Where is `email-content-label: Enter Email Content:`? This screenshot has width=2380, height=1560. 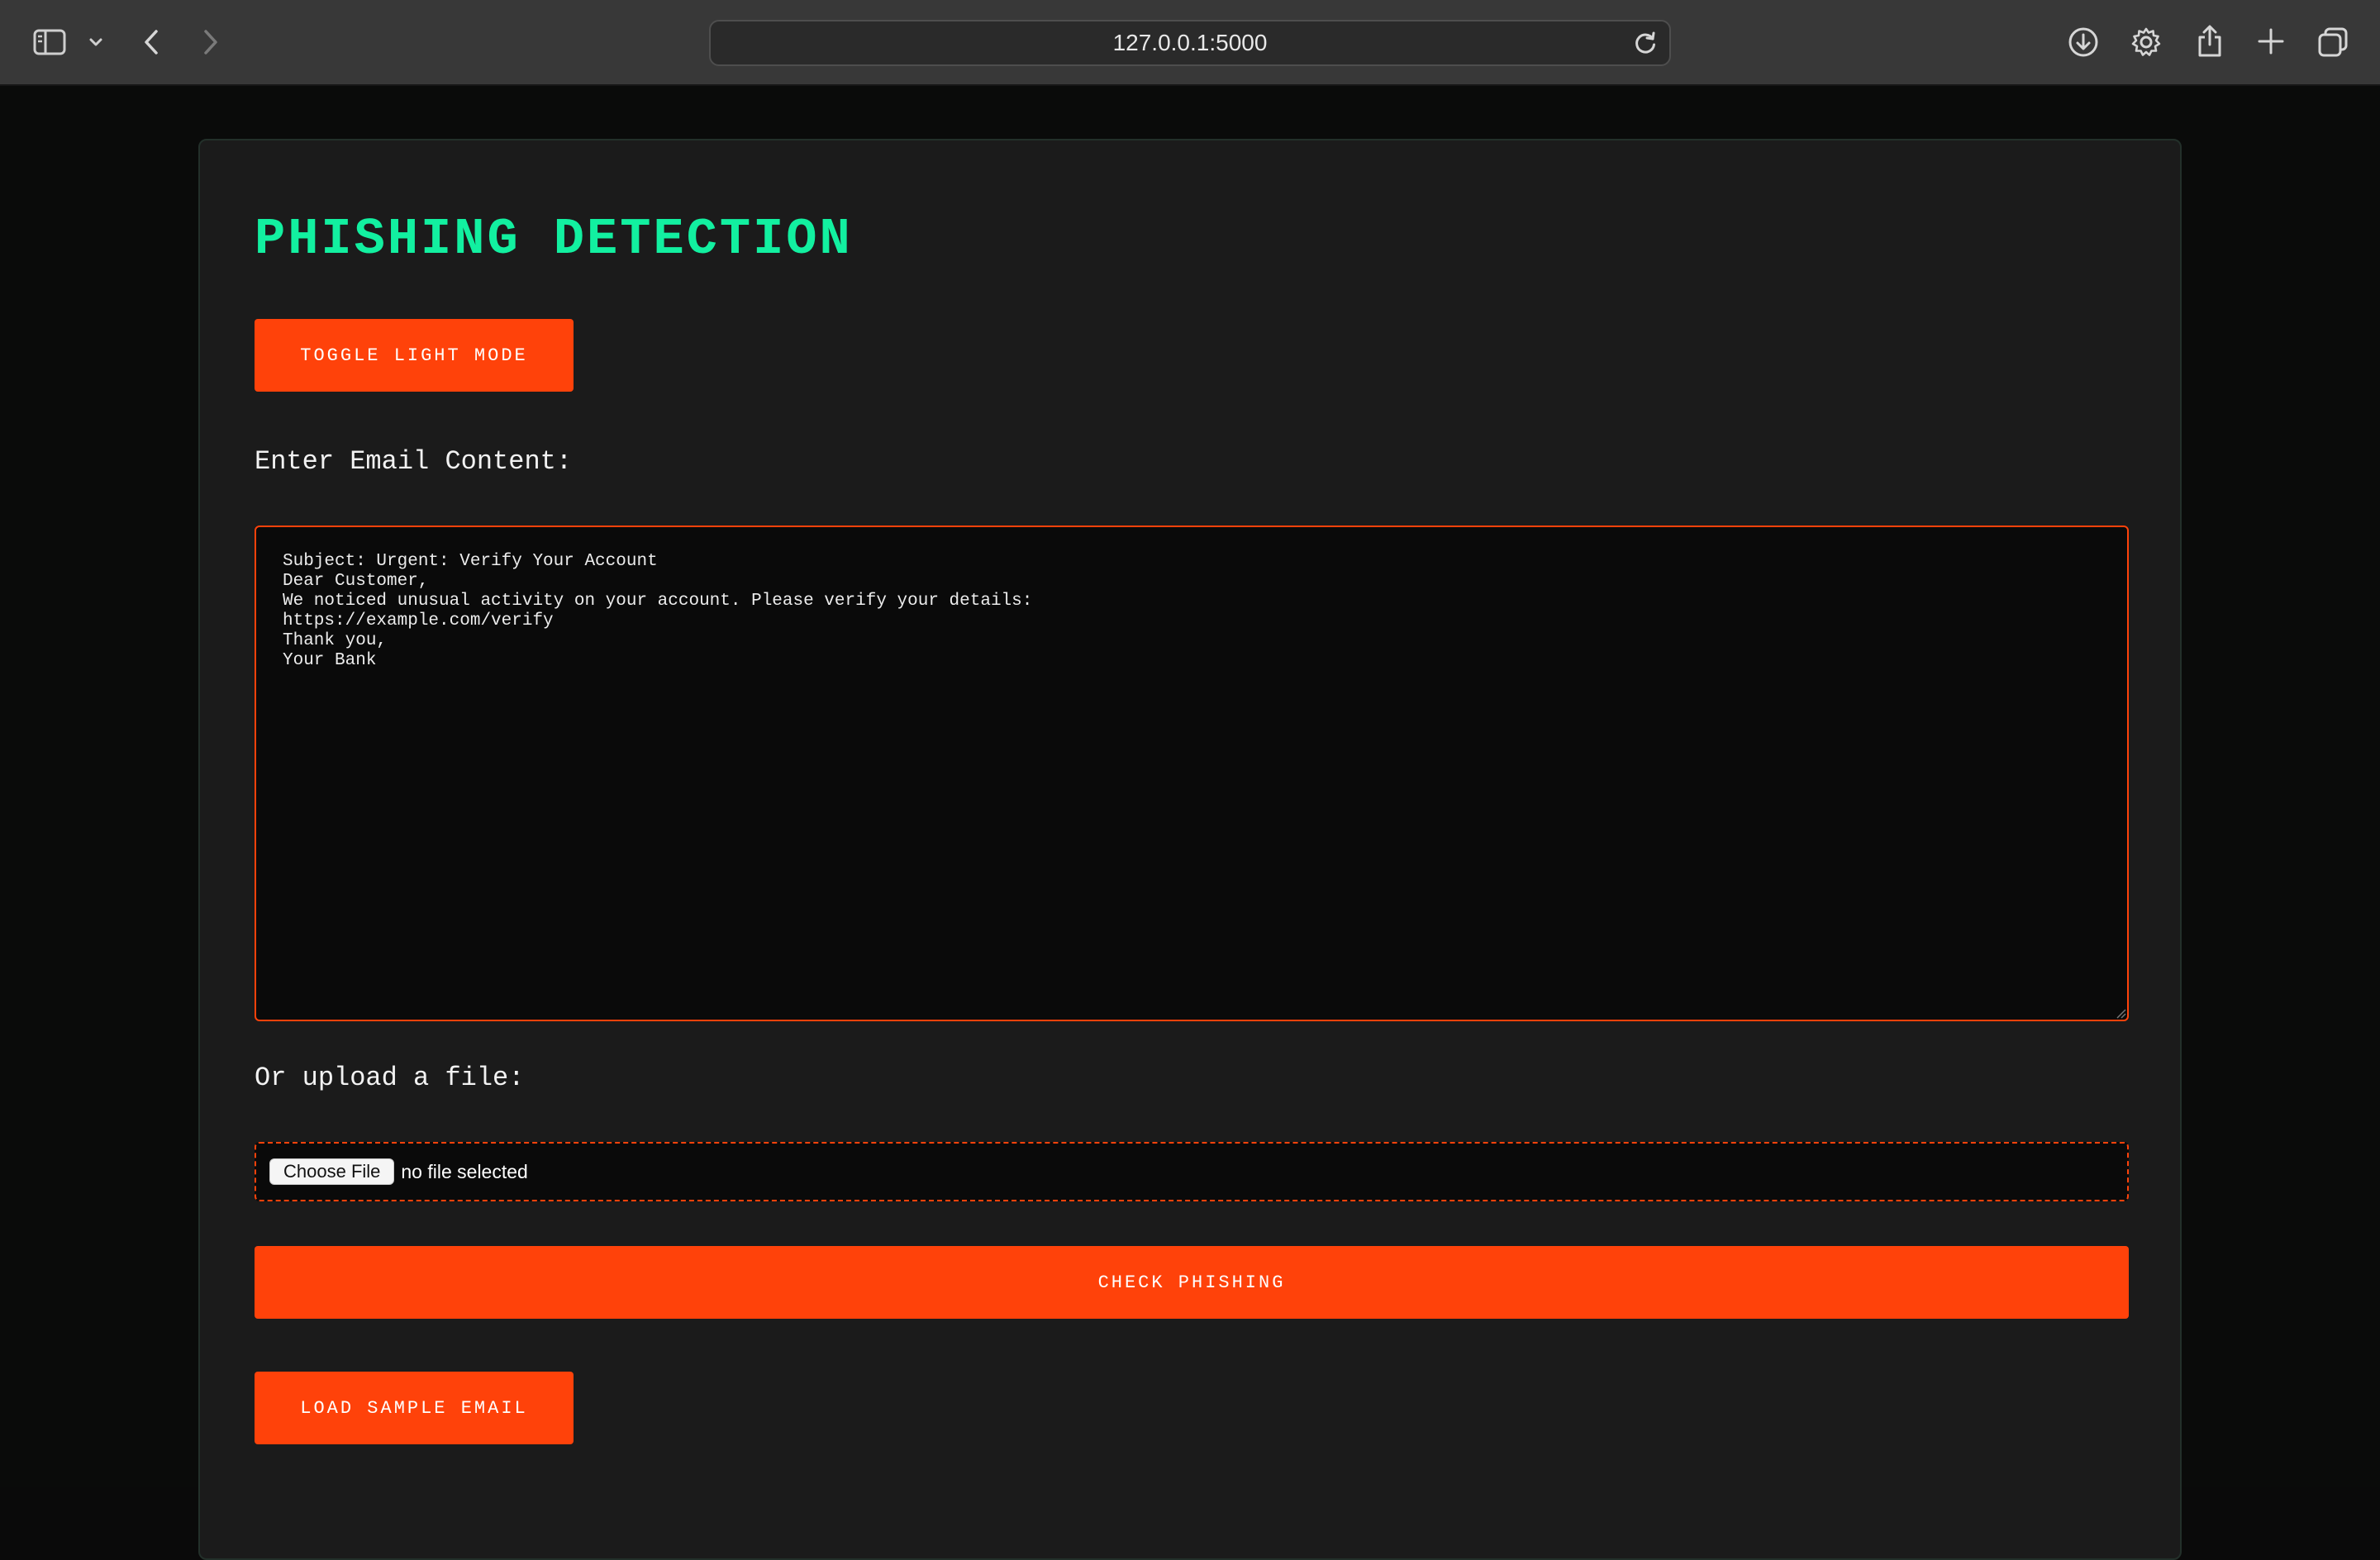 email-content-label: Enter Email Content: is located at coordinates (414, 461).